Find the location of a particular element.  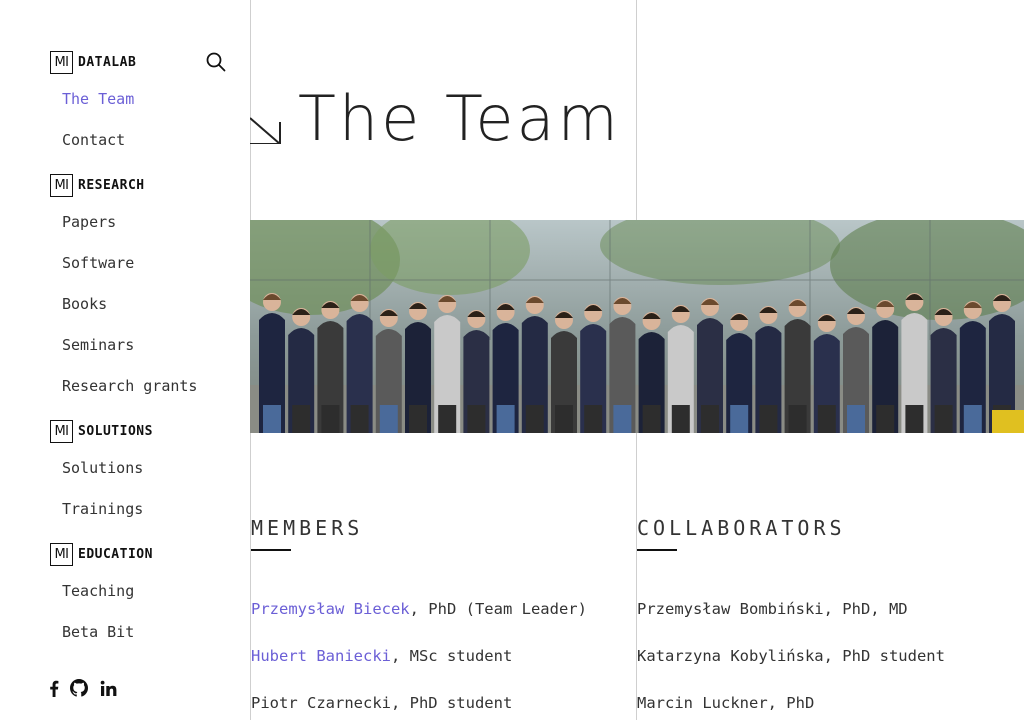

section-label-research: RESEARCH is located at coordinates (111, 185).